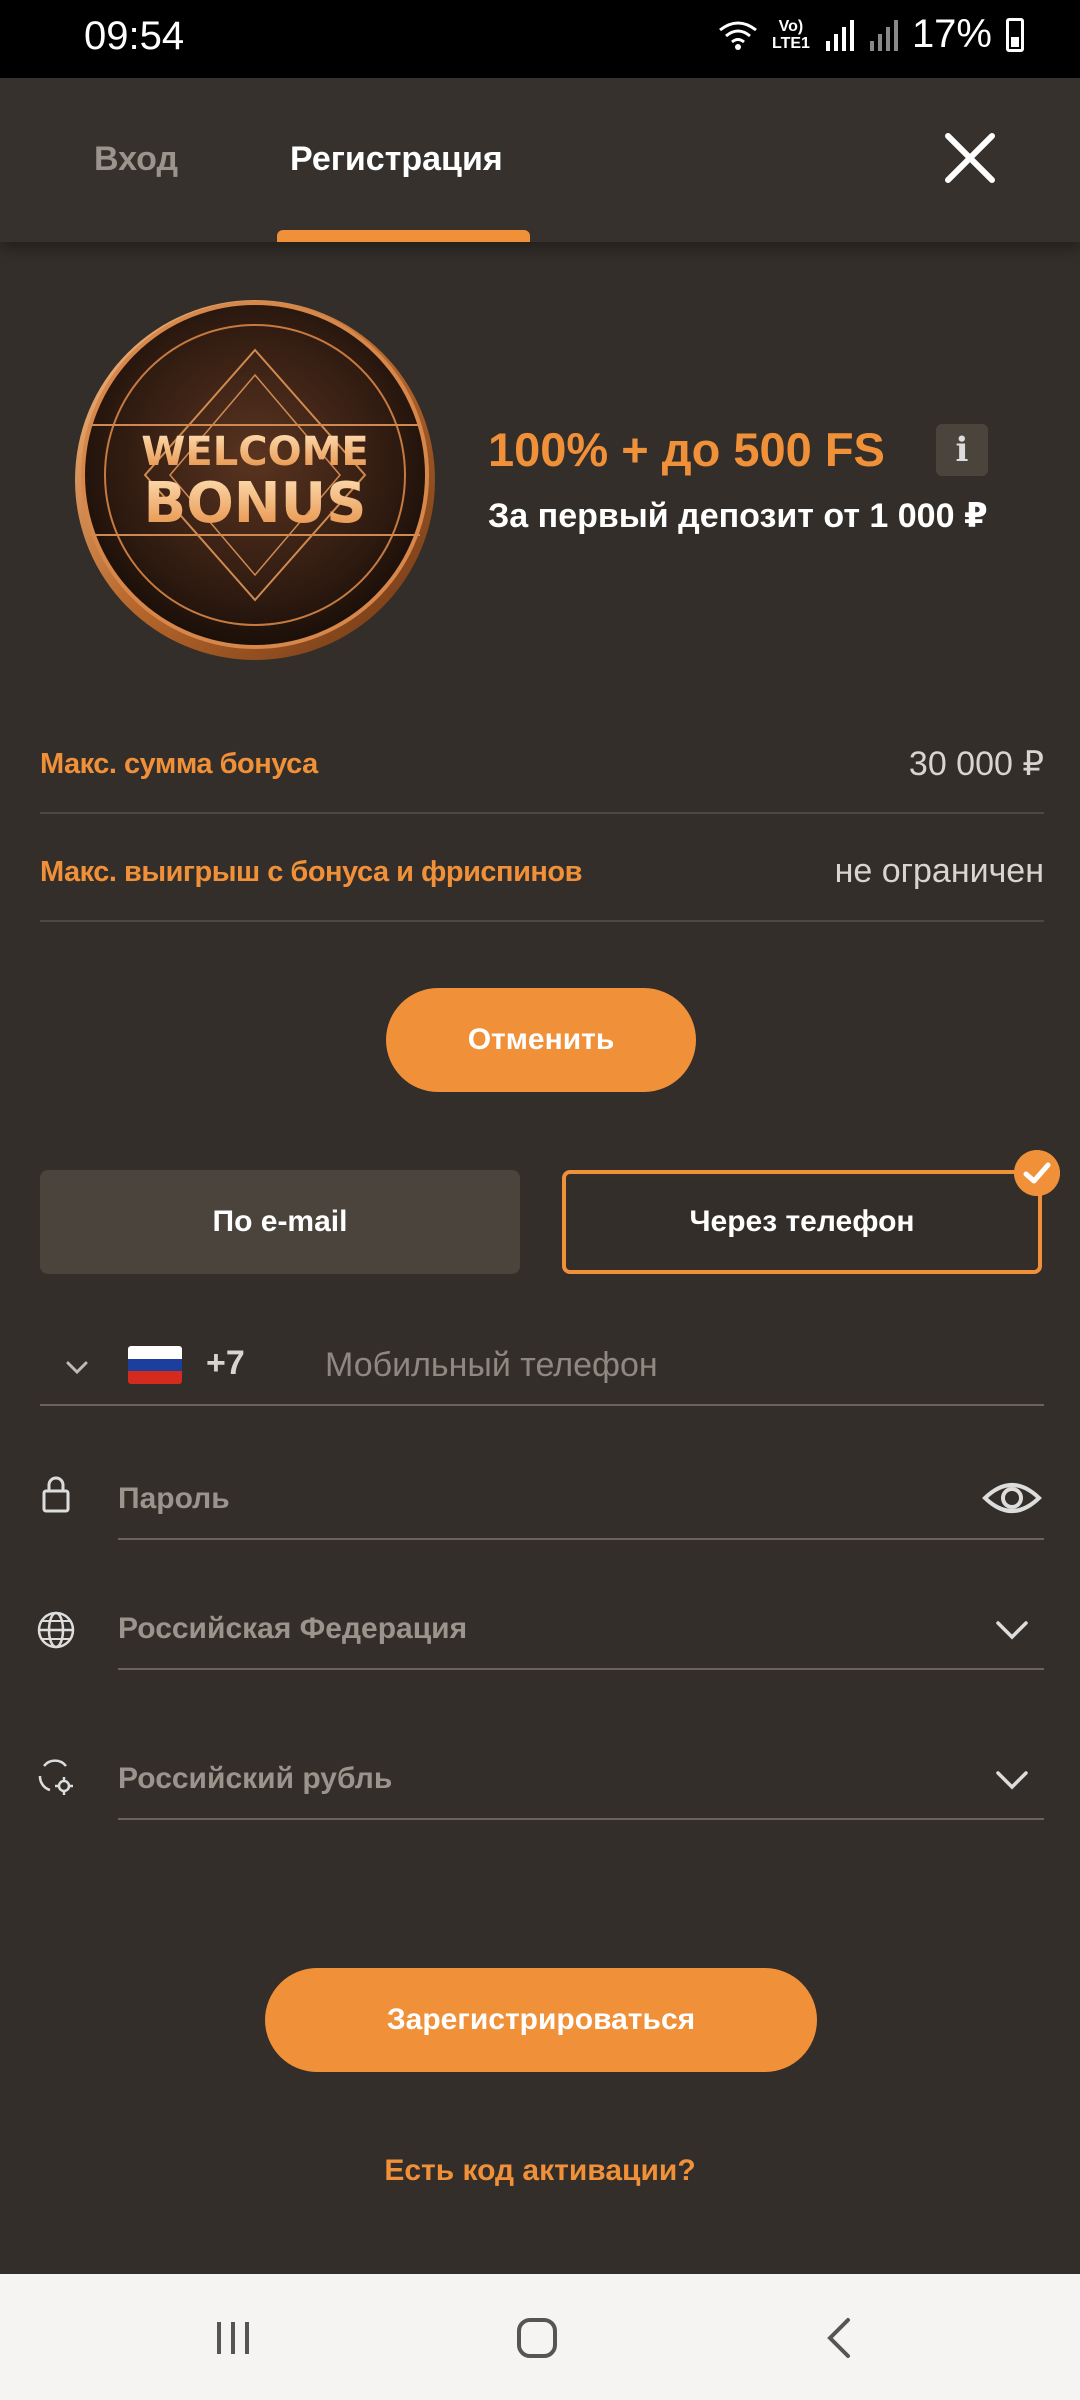  What do you see at coordinates (56, 1494) in the screenshot?
I see `lock-icon` at bounding box center [56, 1494].